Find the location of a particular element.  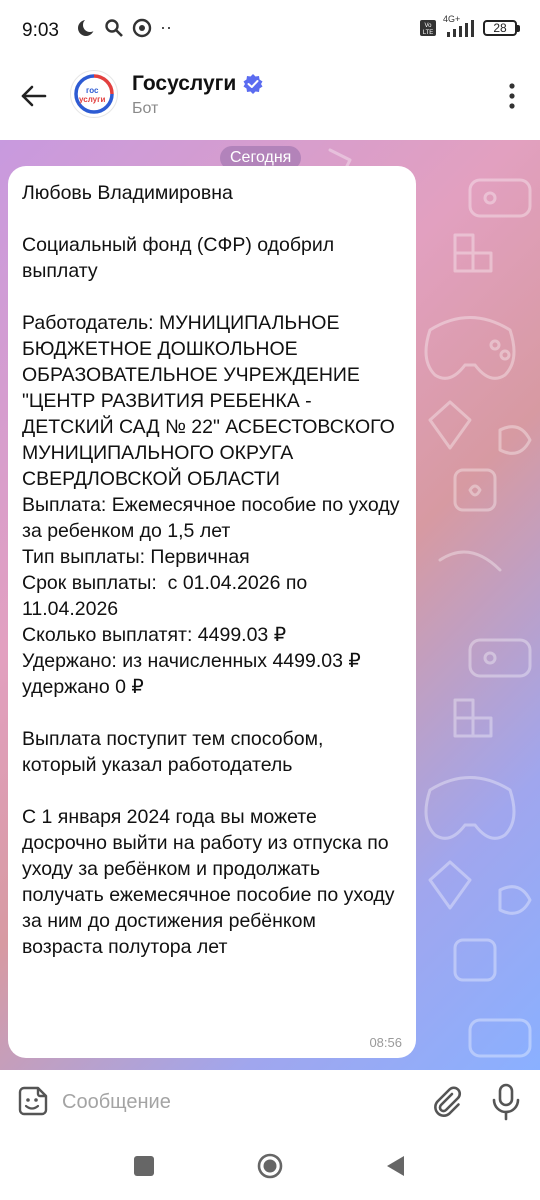

signal-icon is located at coordinates (460, 28).